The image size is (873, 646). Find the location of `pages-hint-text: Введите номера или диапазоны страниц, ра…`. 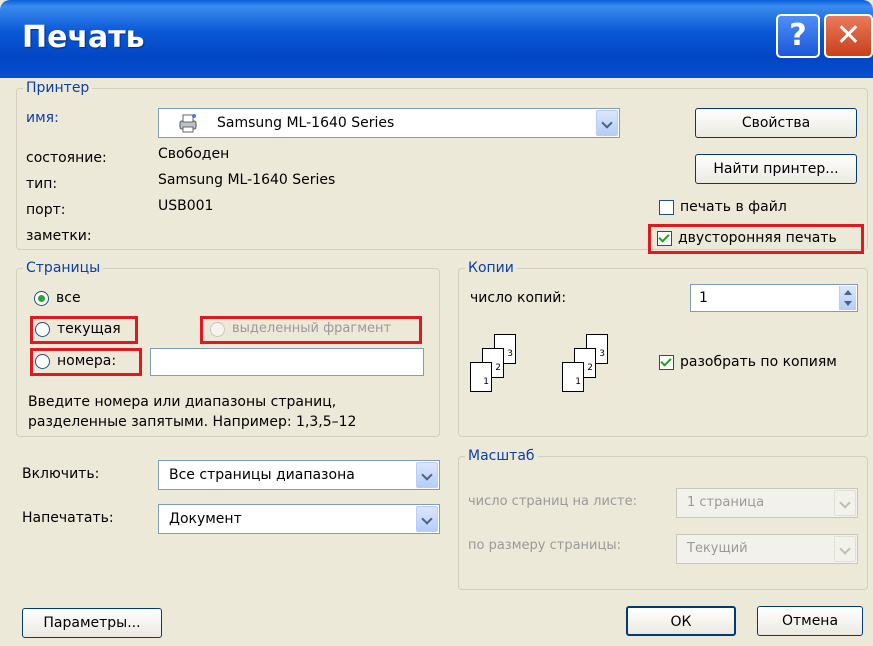

pages-hint-text: Введите номера или диапазоны страниц, ра… is located at coordinates (192, 412).